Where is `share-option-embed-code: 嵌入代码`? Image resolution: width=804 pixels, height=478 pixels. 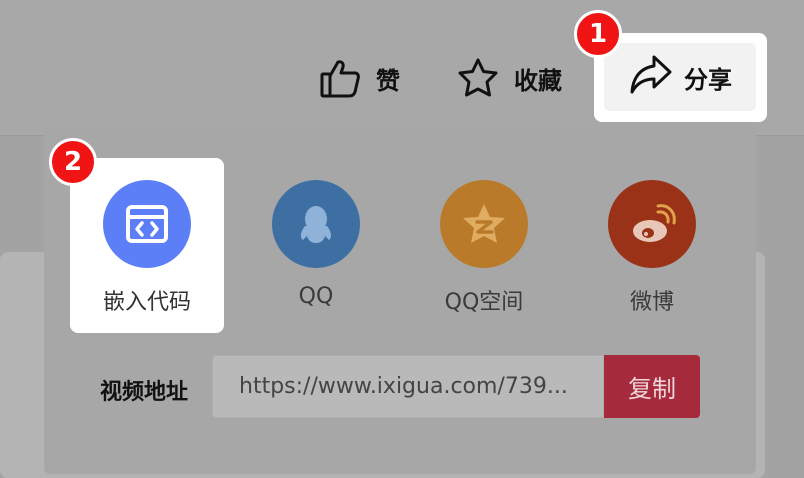
share-option-embed-code: 嵌入代码 is located at coordinates (147, 248).